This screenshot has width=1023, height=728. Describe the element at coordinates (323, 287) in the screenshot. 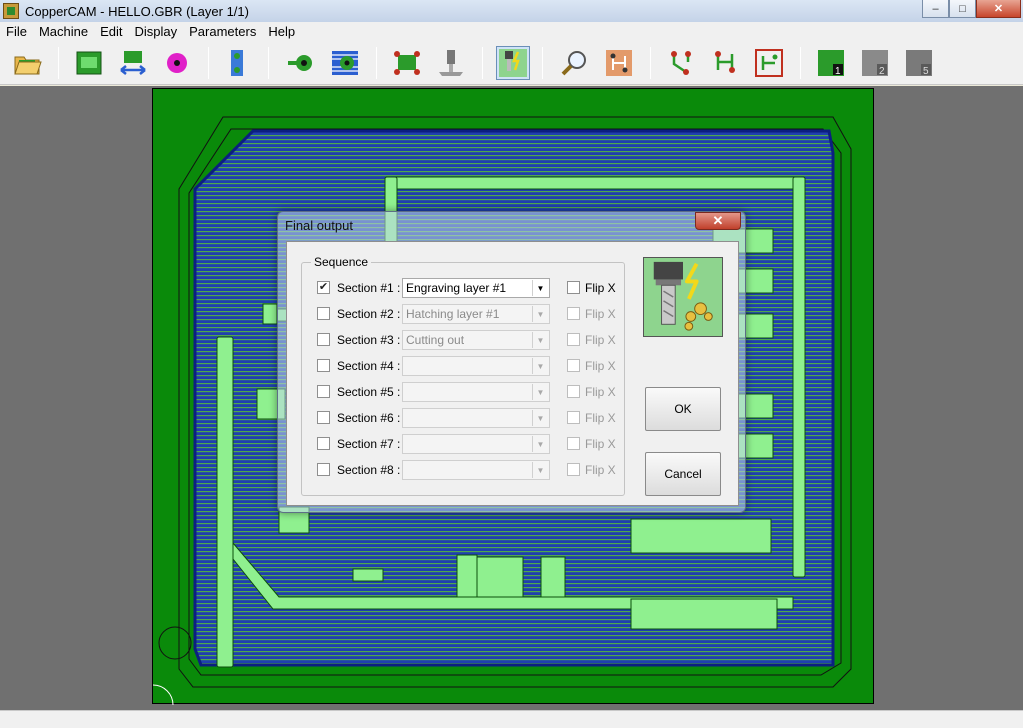

I see `section-1-checkbox: ✔` at that location.